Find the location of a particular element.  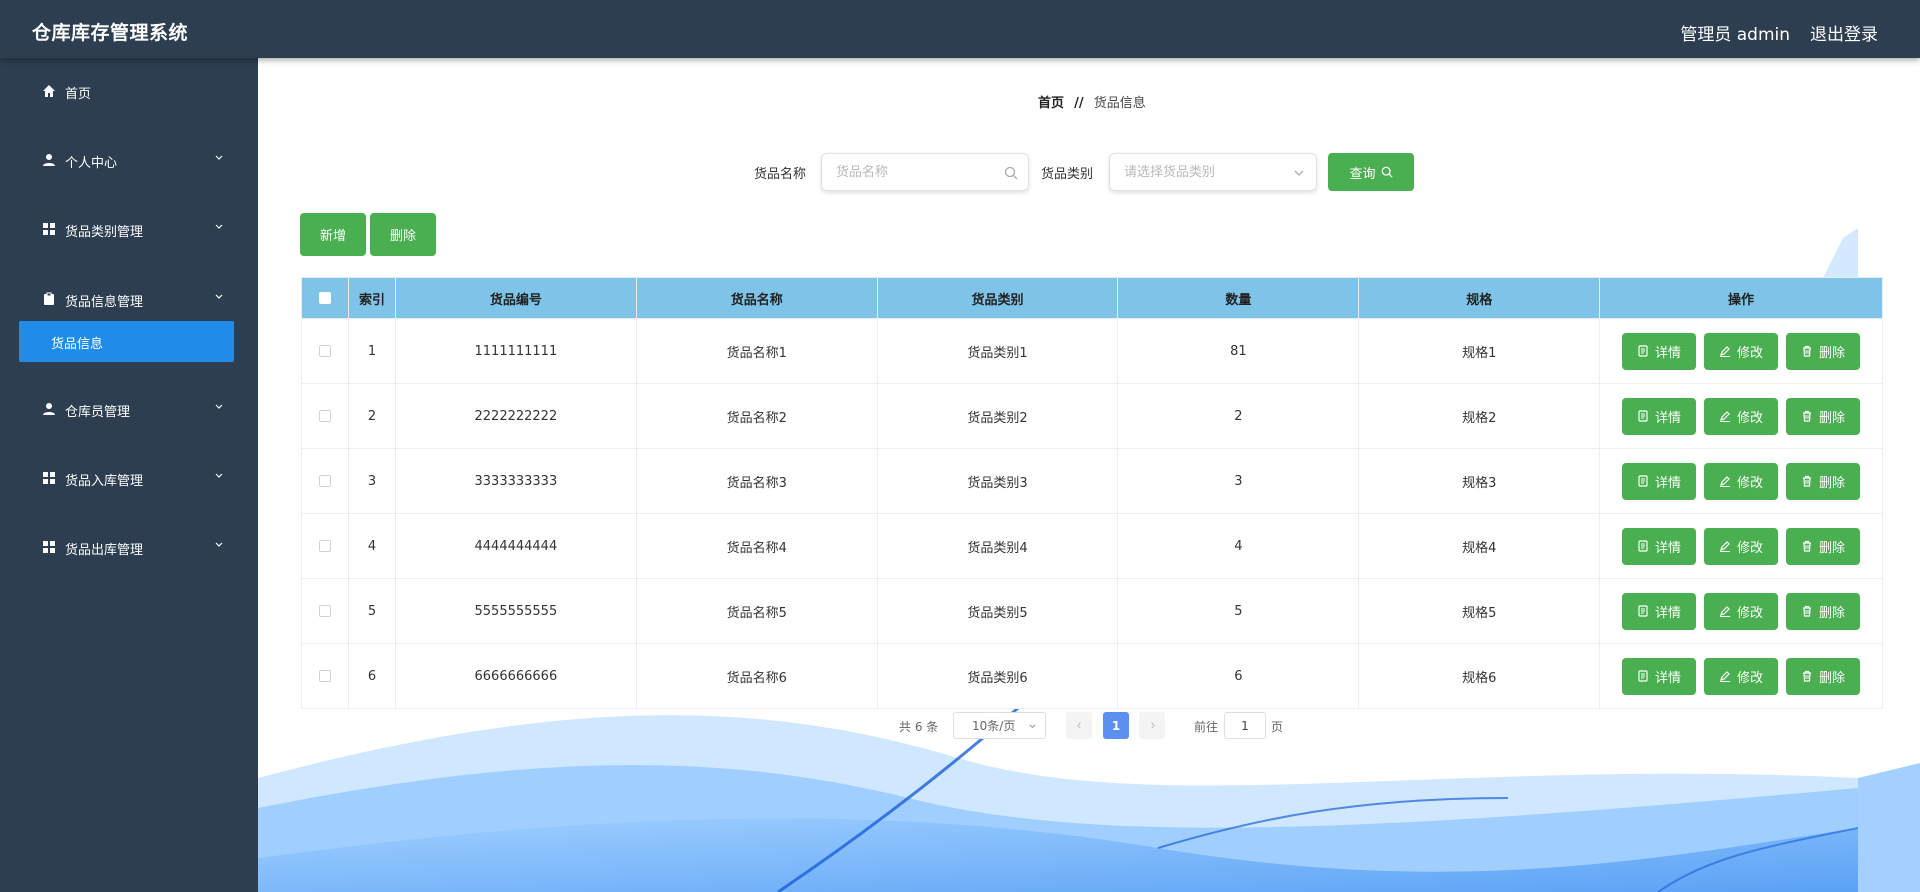

page-number-current: 1 is located at coordinates (1116, 725).